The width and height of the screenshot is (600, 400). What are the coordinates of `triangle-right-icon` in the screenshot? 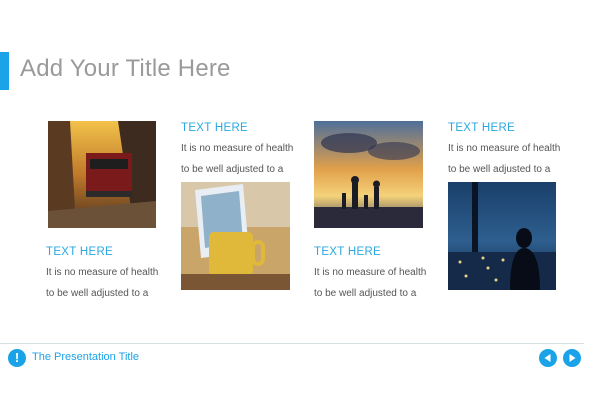 It's located at (572, 358).